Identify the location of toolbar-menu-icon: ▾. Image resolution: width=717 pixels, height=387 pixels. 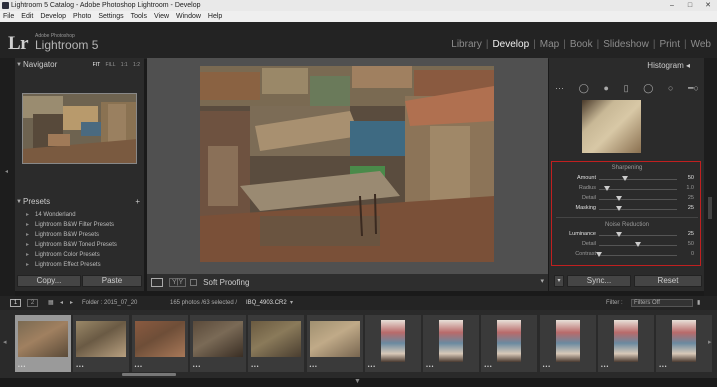
(542, 281).